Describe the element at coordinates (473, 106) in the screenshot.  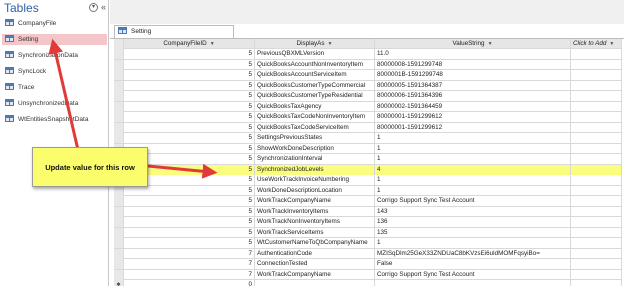
I see `cell-valuestring: 80000002-1591364459` at that location.